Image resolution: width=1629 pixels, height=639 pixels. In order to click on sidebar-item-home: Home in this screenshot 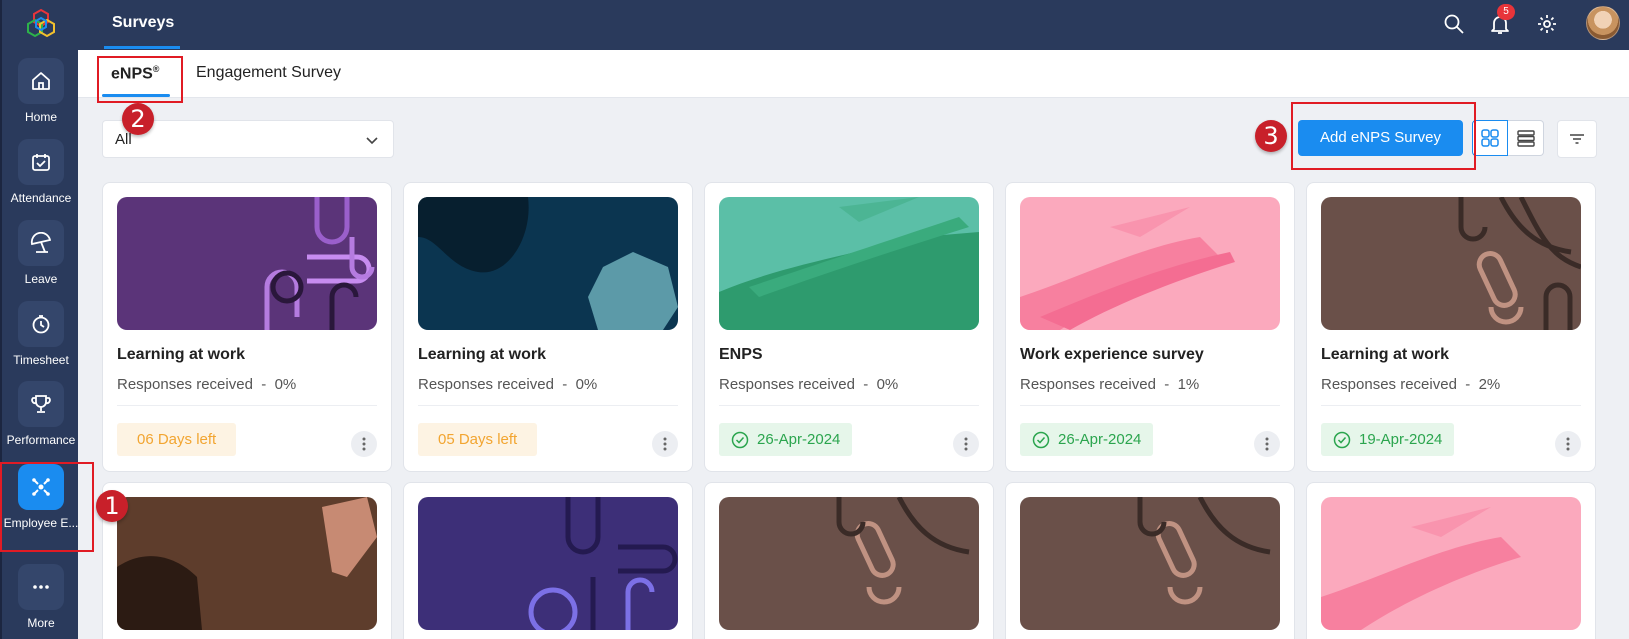, I will do `click(41, 98)`.